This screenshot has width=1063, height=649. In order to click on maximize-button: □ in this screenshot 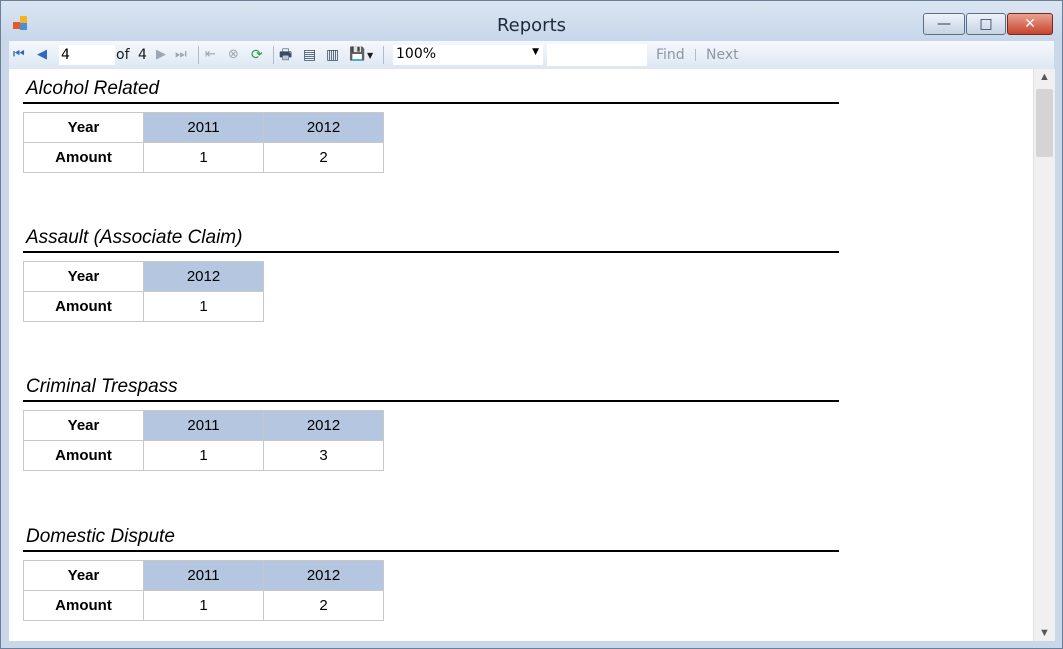, I will do `click(986, 24)`.